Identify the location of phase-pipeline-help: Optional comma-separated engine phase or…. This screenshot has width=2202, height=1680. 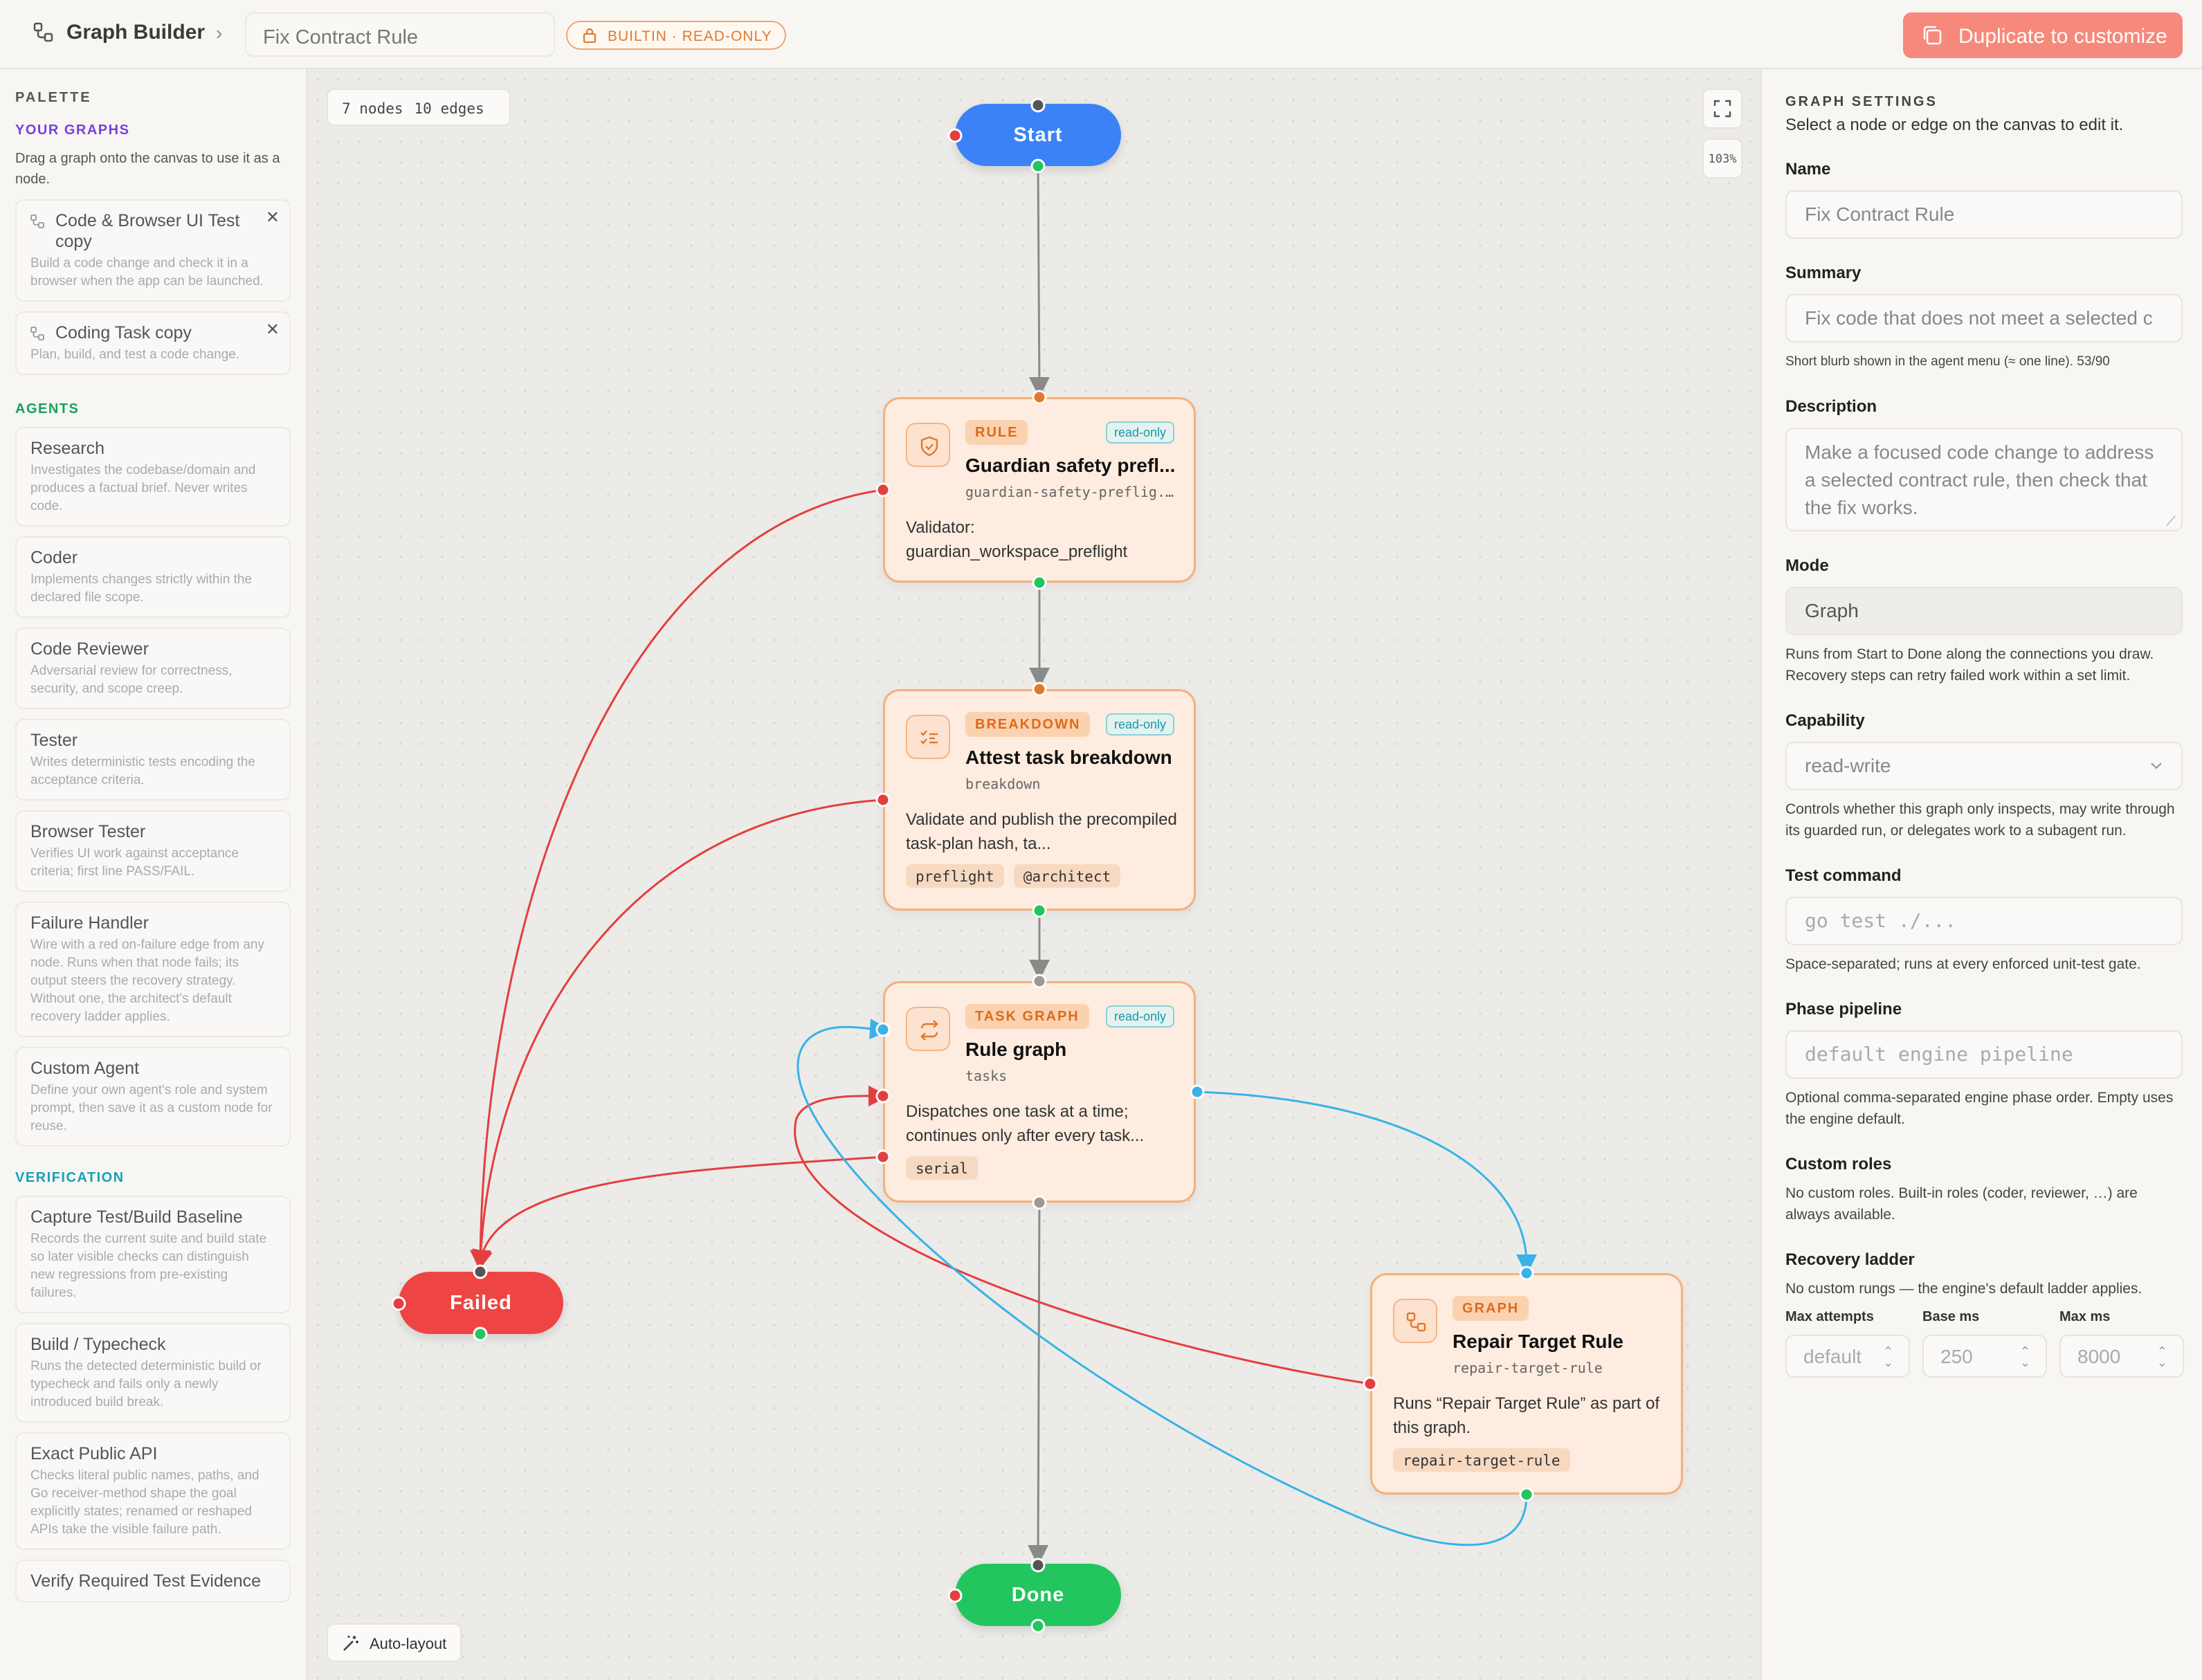
(1979, 1108).